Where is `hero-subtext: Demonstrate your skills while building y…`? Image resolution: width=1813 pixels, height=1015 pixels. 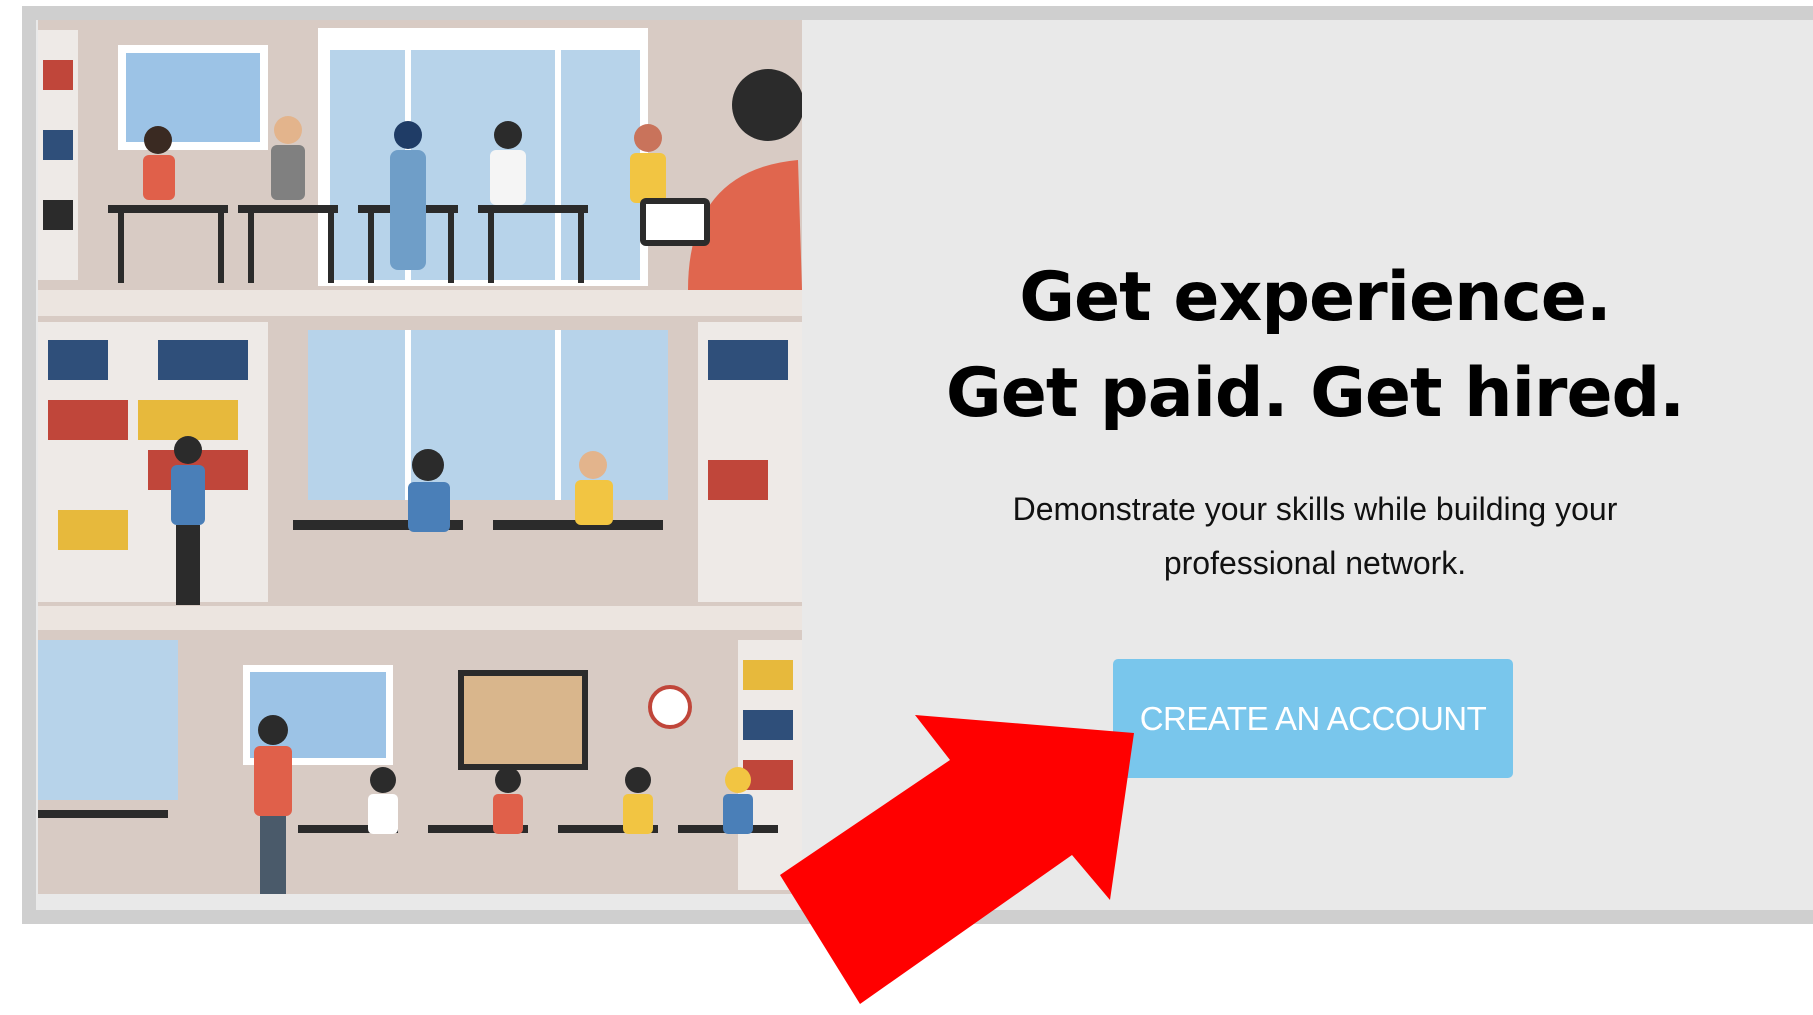
hero-subtext: Demonstrate your skills while building y… is located at coordinates (1315, 536).